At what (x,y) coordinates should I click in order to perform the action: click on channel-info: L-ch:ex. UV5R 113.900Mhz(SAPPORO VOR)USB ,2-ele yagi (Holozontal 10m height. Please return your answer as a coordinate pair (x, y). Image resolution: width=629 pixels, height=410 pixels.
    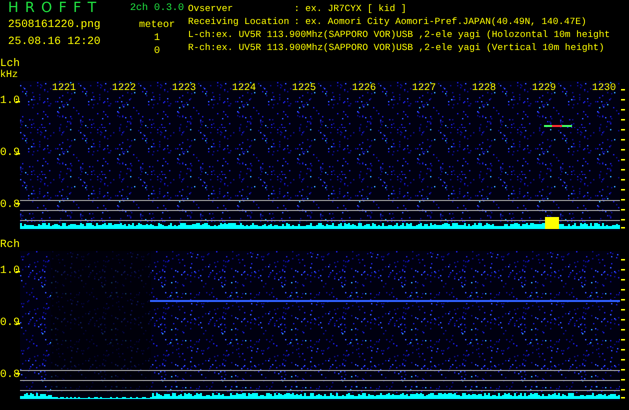
    Looking at the image, I should click on (399, 34).